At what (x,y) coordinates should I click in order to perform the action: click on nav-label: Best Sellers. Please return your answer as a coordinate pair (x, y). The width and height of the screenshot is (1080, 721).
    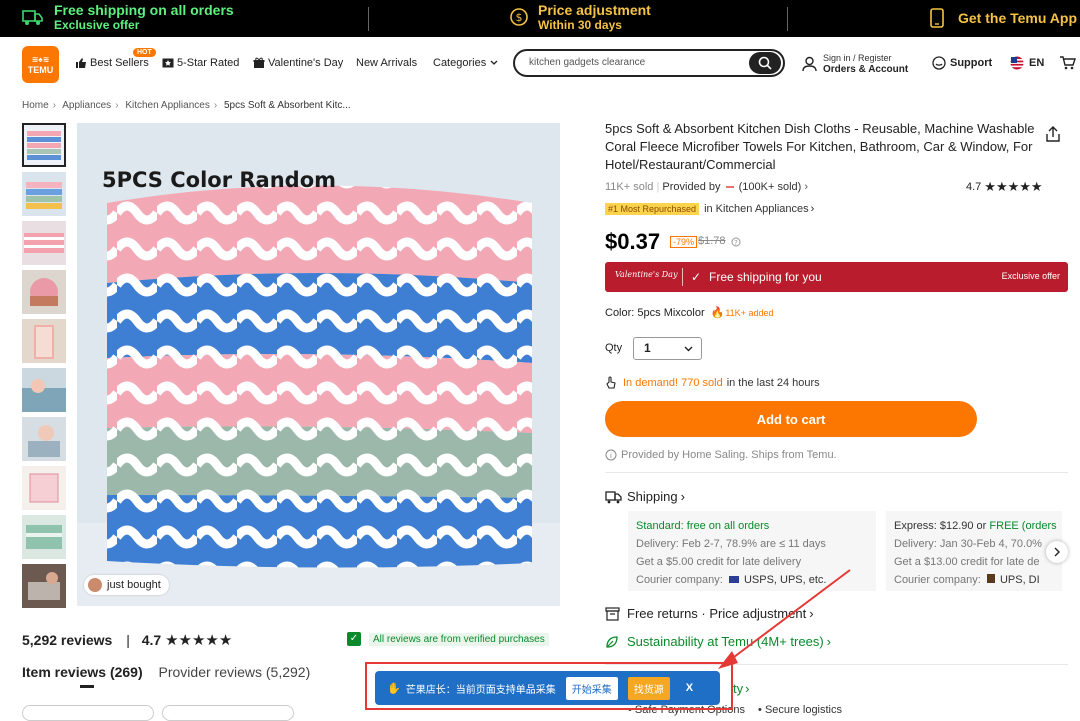
    Looking at the image, I should click on (119, 63).